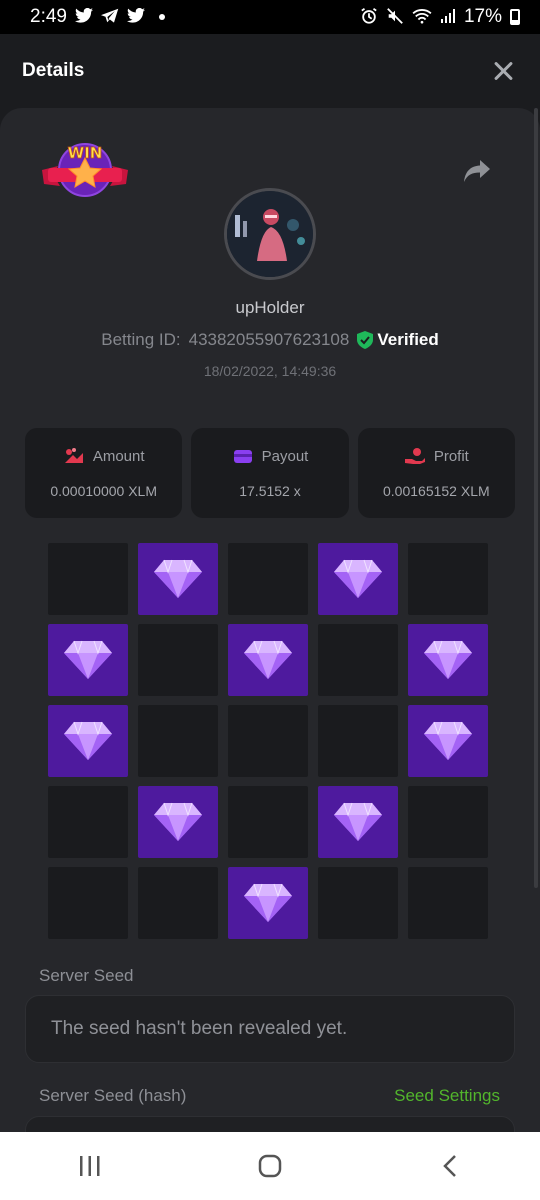 The width and height of the screenshot is (540, 1200). What do you see at coordinates (53, 70) in the screenshot?
I see `page-title: Details` at bounding box center [53, 70].